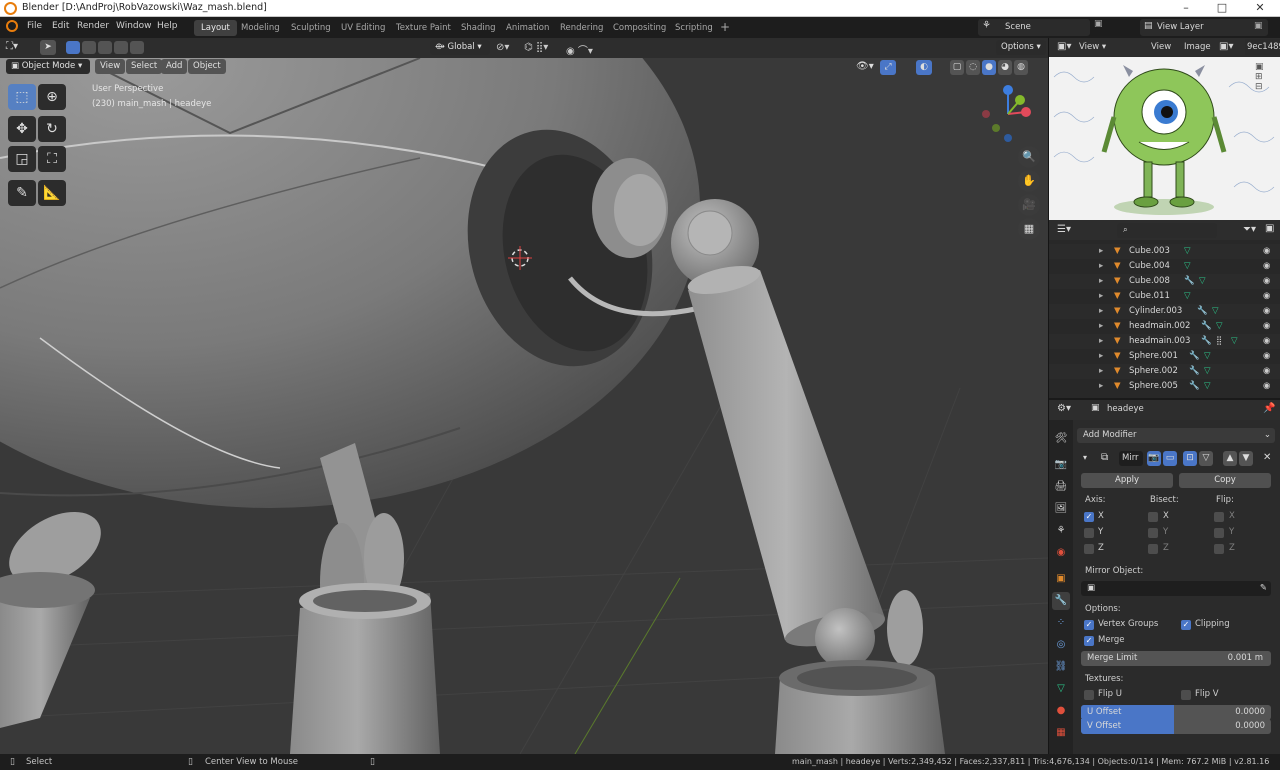  I want to click on outliner-search-input: ⌕, so click(1167, 230).